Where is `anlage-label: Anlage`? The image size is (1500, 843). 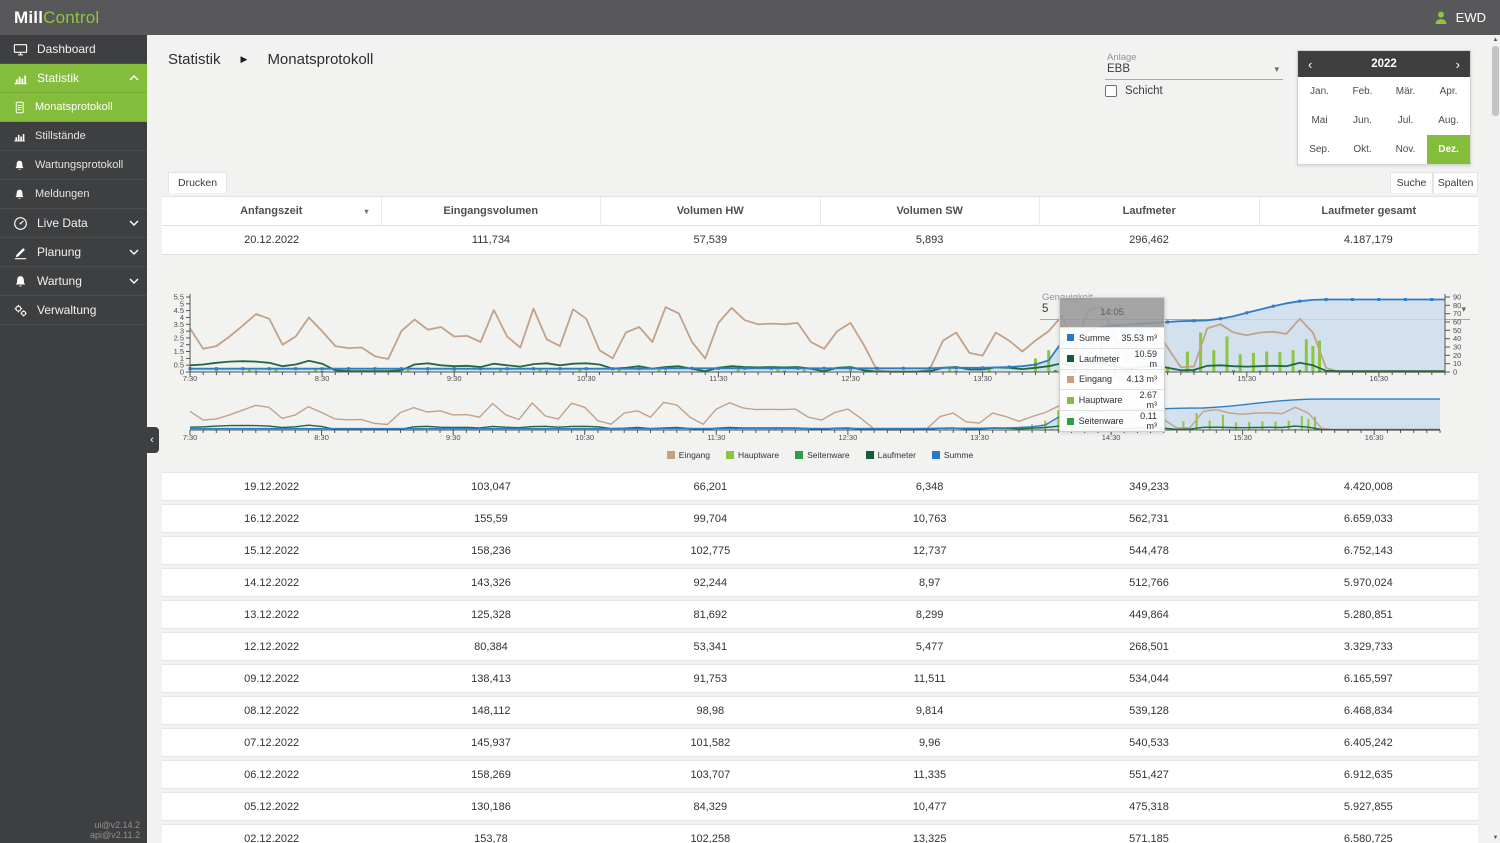
anlage-label: Anlage is located at coordinates (1122, 57).